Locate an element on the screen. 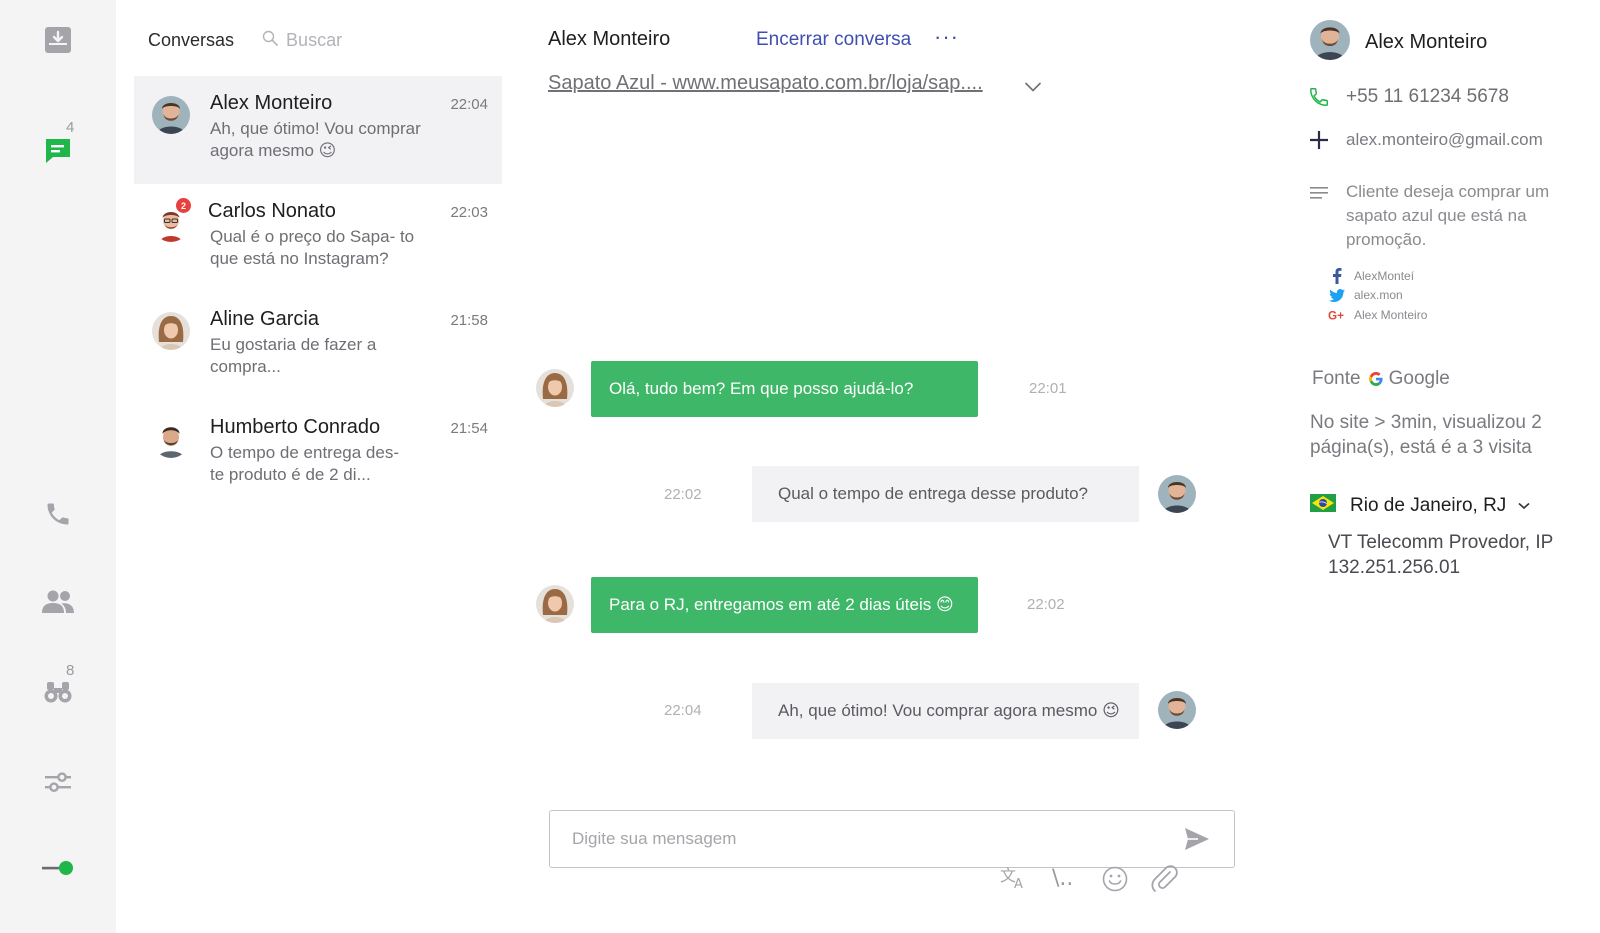  message-bubble-outgoing: Olá, tudo bem? Em que posso ajudá-lo? is located at coordinates (784, 389).